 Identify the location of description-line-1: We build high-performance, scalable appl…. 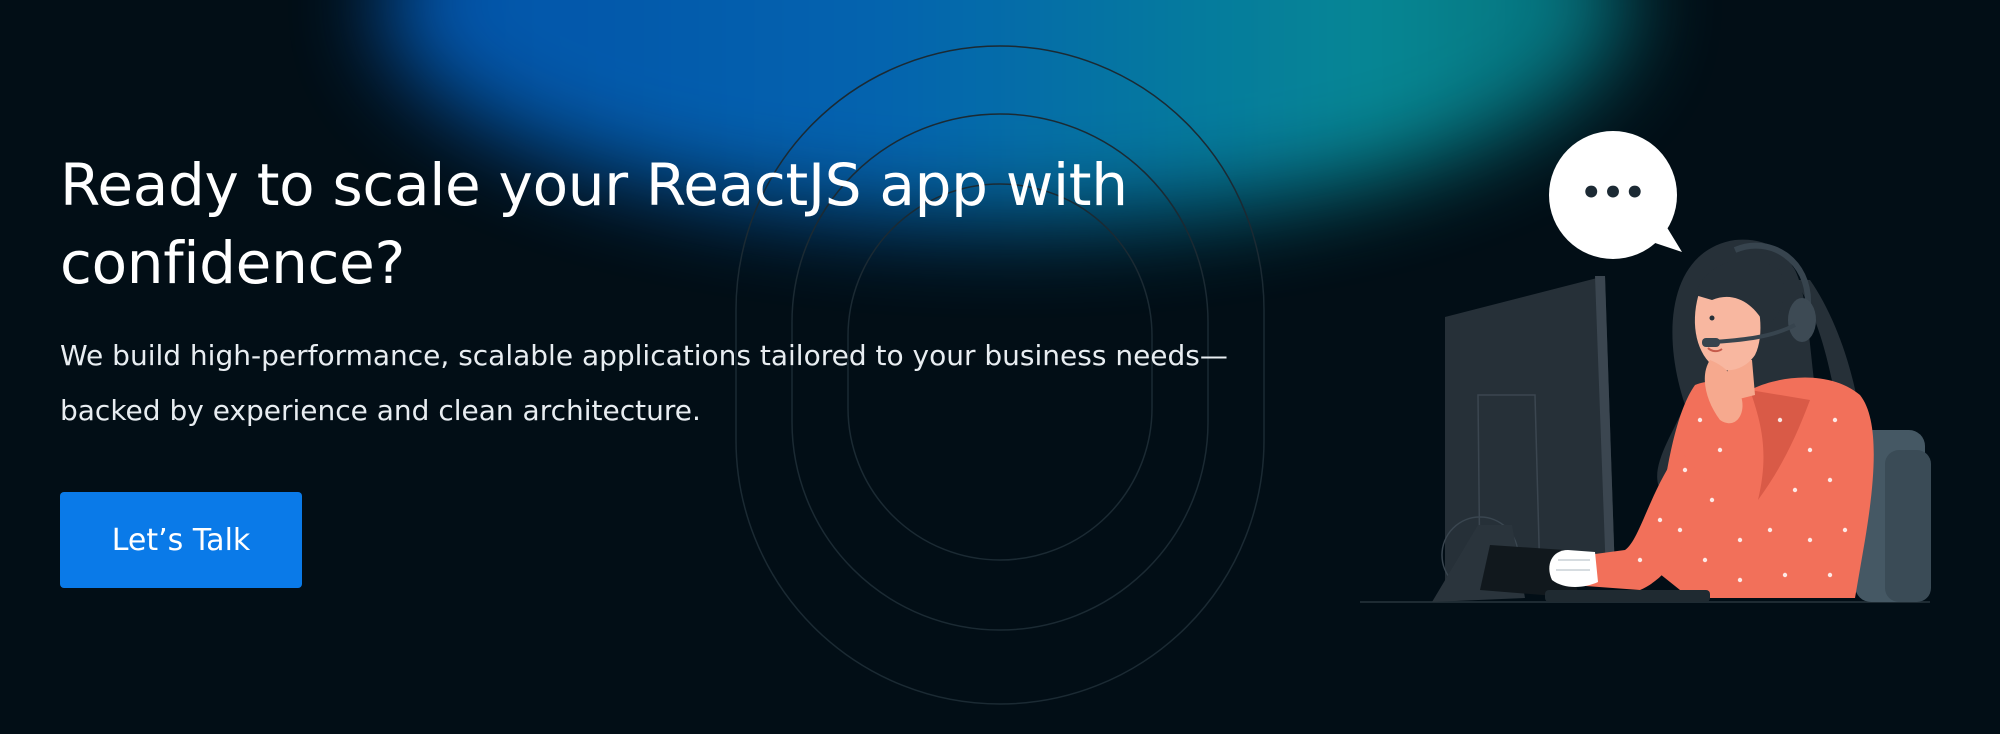
(644, 355).